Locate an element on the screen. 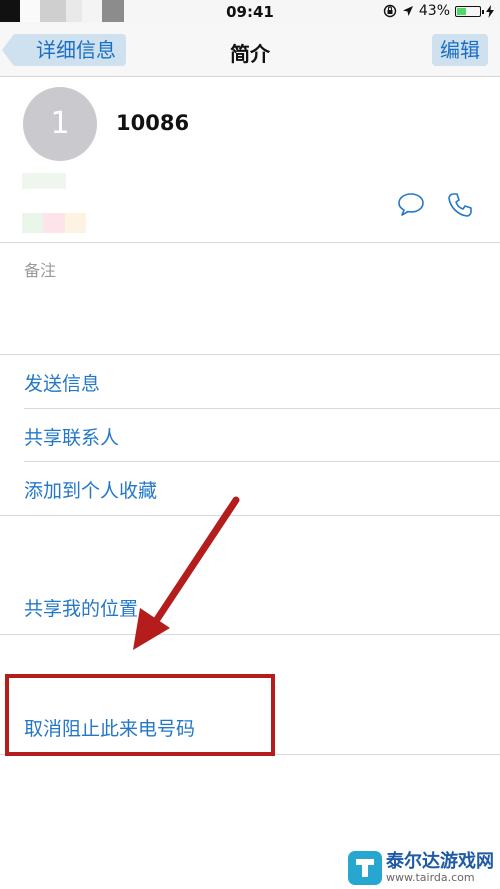 This screenshot has width=500, height=889. annotation-highlight-box is located at coordinates (140, 715).